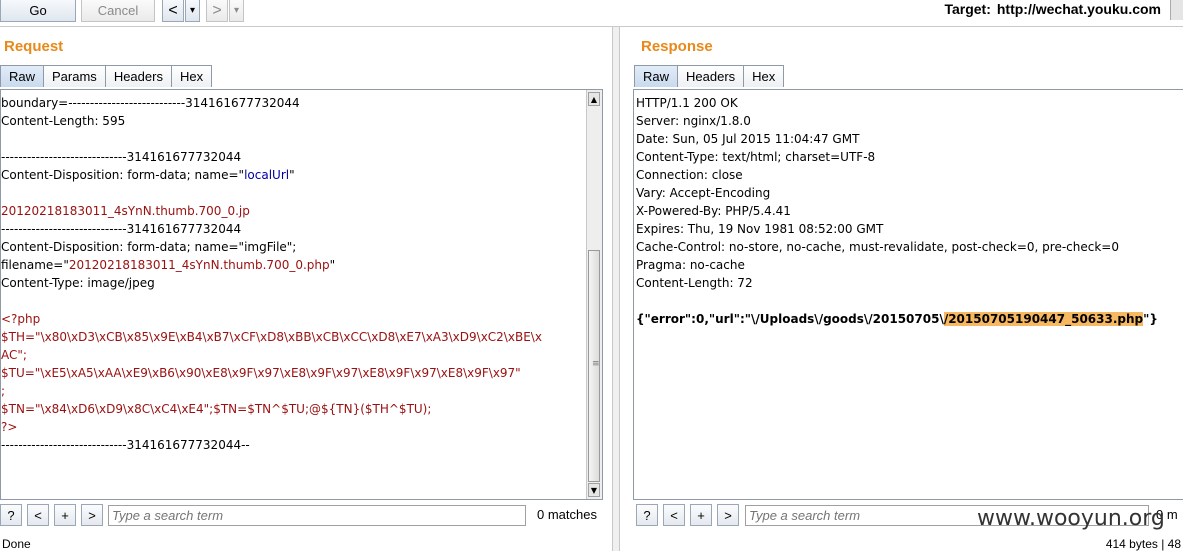 Image resolution: width=1183 pixels, height=551 pixels. I want to click on pane-divider, so click(616, 289).